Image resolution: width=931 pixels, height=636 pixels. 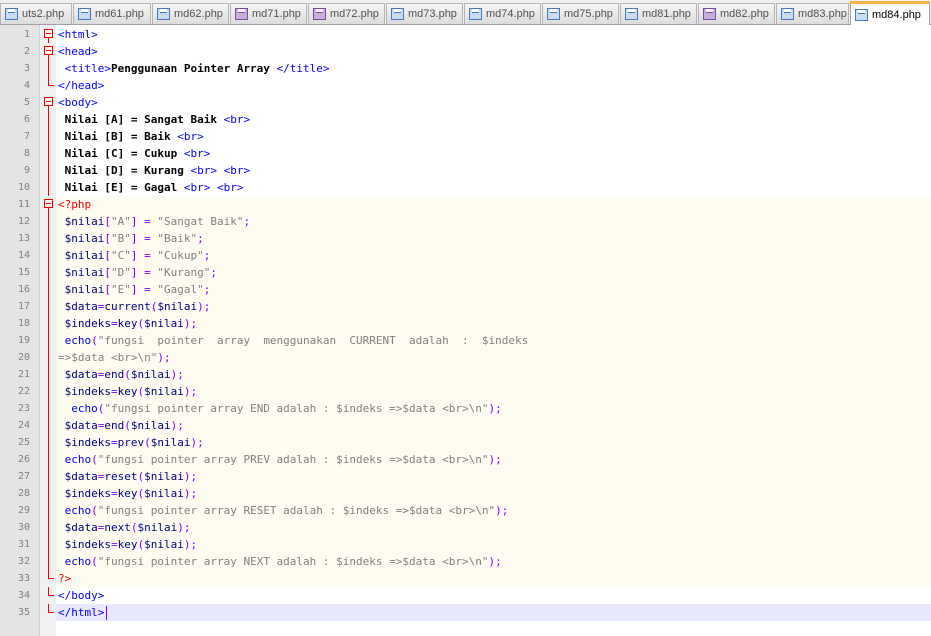 What do you see at coordinates (26, 68) in the screenshot?
I see `line-number: 3` at bounding box center [26, 68].